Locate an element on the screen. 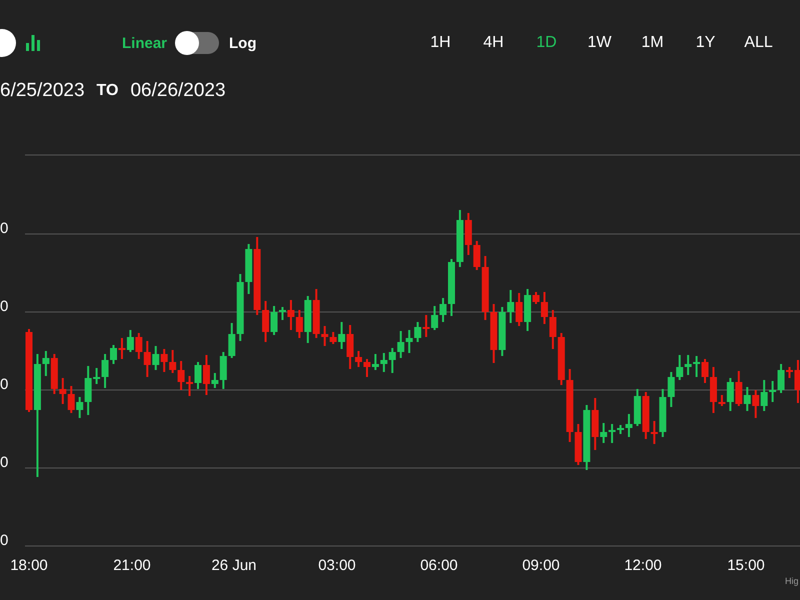 The height and width of the screenshot is (600, 800). x-axis-label: 21:00 is located at coordinates (132, 565).